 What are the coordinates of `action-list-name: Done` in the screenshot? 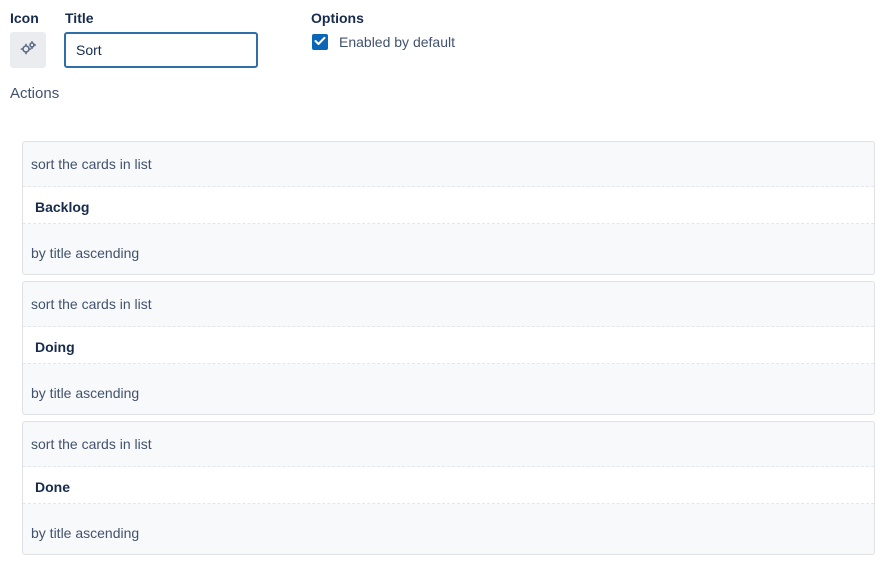 It's located at (52, 487).